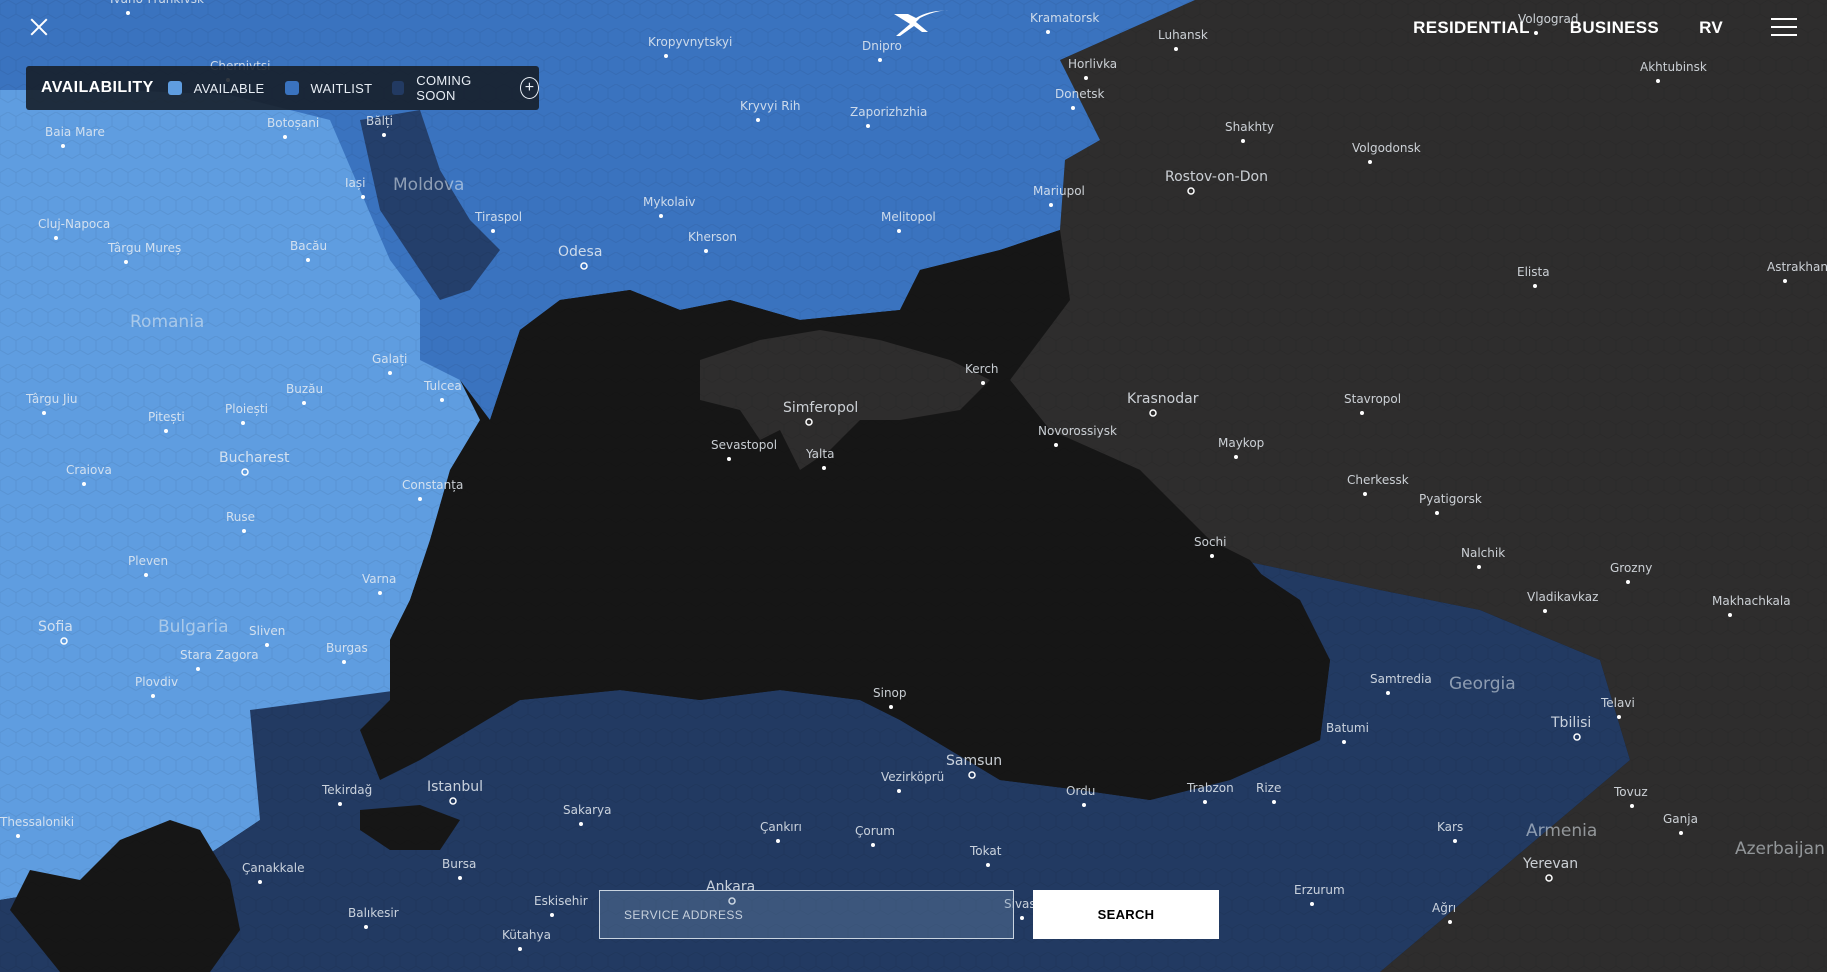 Image resolution: width=1827 pixels, height=972 pixels. Describe the element at coordinates (806, 914) in the screenshot. I see `service-address-input` at that location.